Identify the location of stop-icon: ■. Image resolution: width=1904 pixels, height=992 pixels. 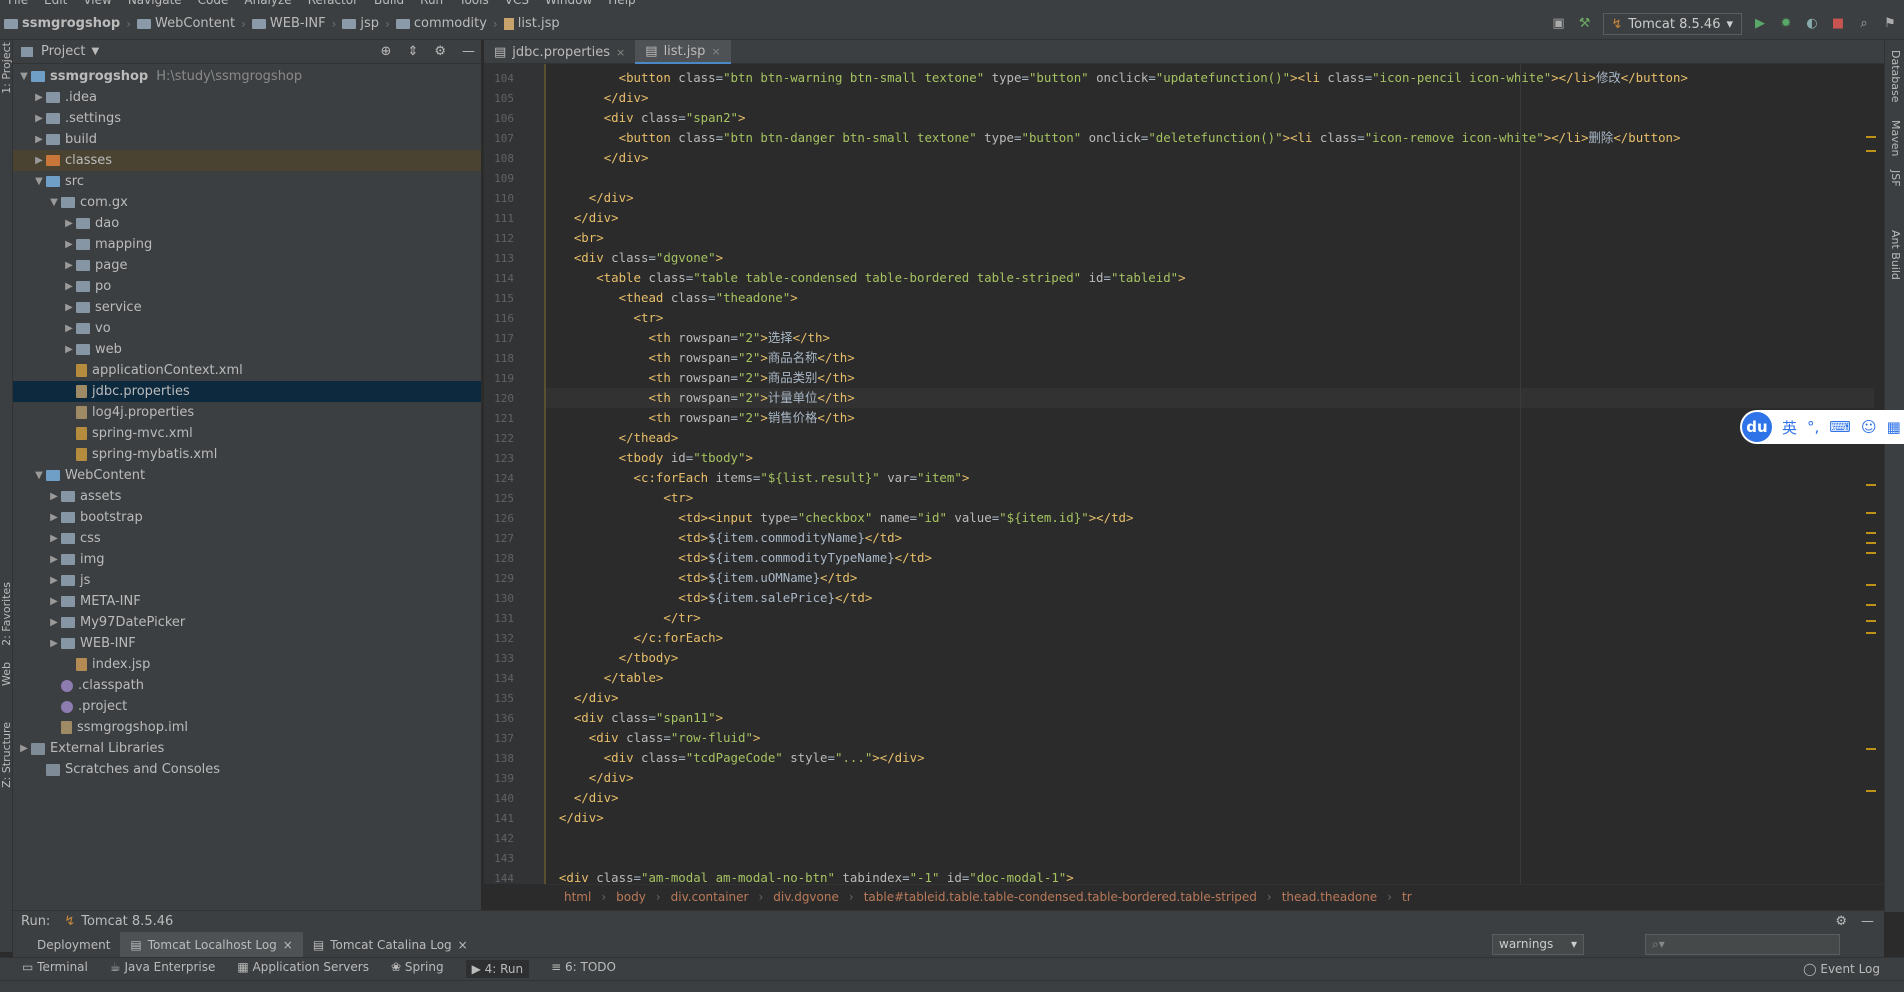
(1838, 24).